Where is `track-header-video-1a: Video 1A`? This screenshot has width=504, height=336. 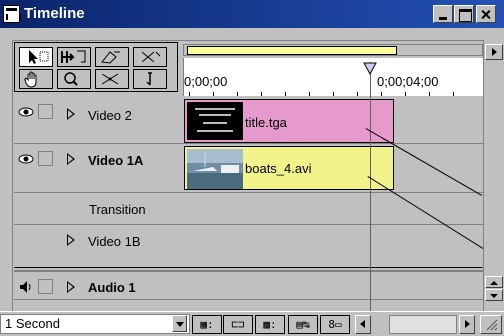 track-header-video-1a: Video 1A is located at coordinates (98, 169).